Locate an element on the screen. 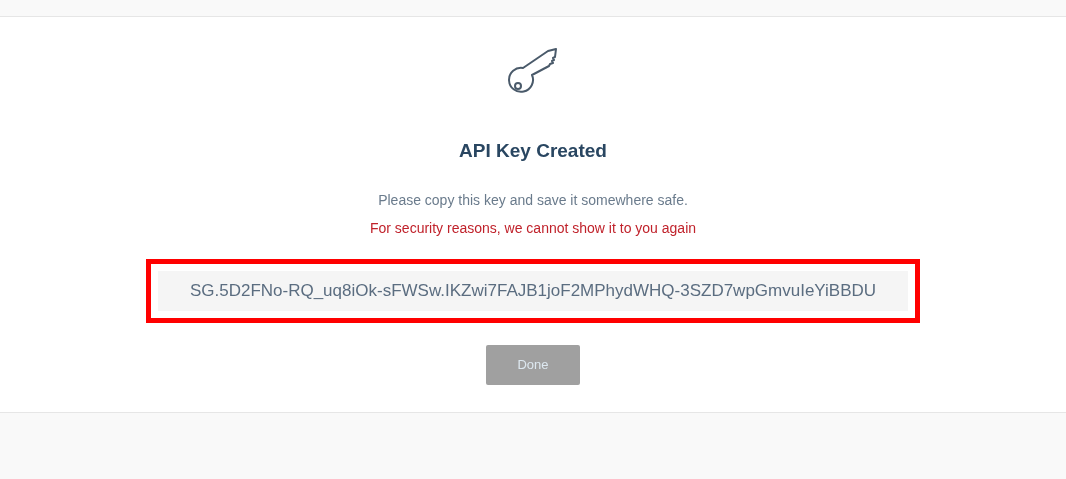 This screenshot has width=1066, height=479. warning-text: For security reasons, we cannot show it to you again is located at coordinates (533, 228).